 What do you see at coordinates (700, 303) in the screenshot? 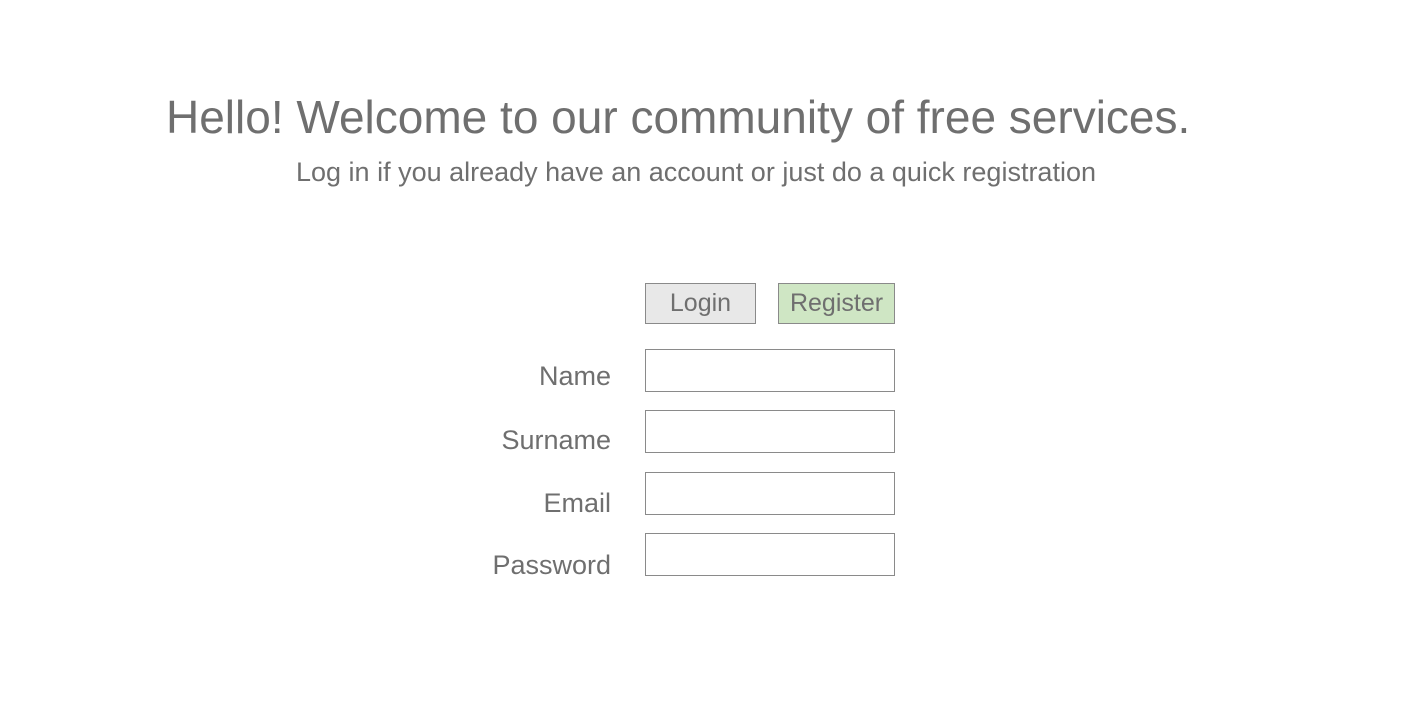
I see `login-tab-button: Login` at bounding box center [700, 303].